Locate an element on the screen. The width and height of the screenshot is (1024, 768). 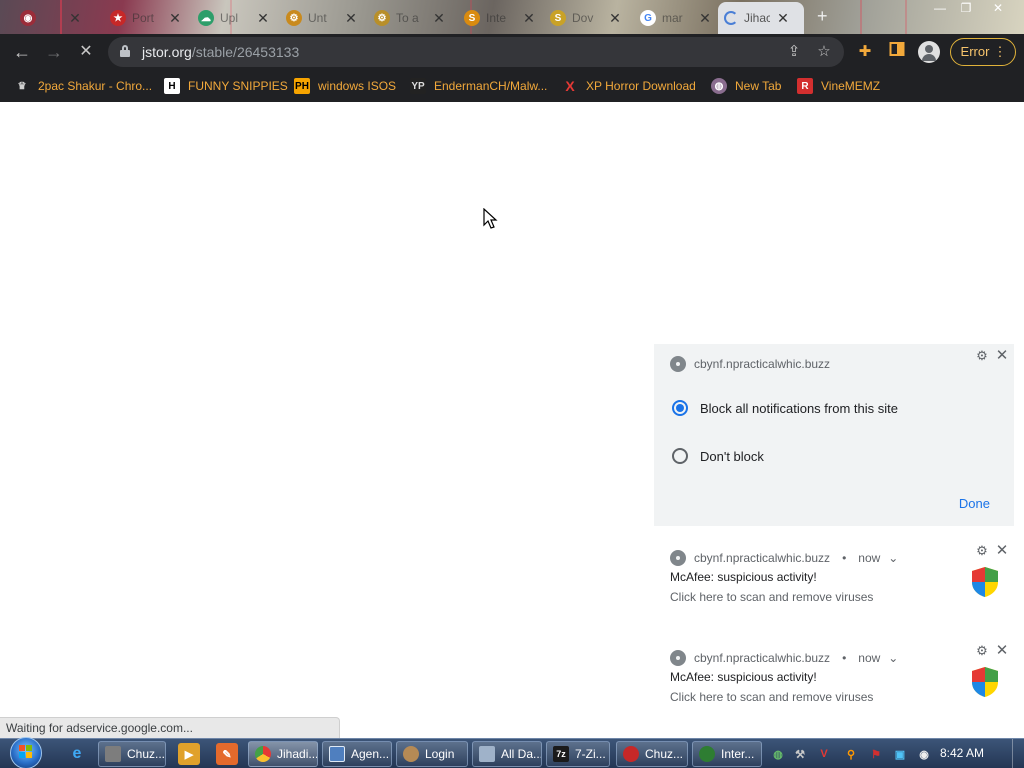
tab-6: S Inte ✕ is located at coordinates (500, 18).